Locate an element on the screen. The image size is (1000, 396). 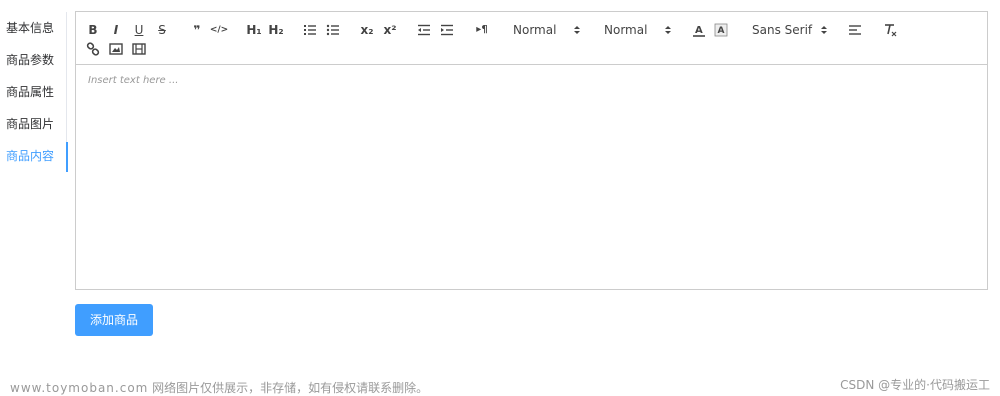
vertical-tabs: 基本信息 商品参数 商品属性 商品图片 商品内容 is located at coordinates (34, 92).